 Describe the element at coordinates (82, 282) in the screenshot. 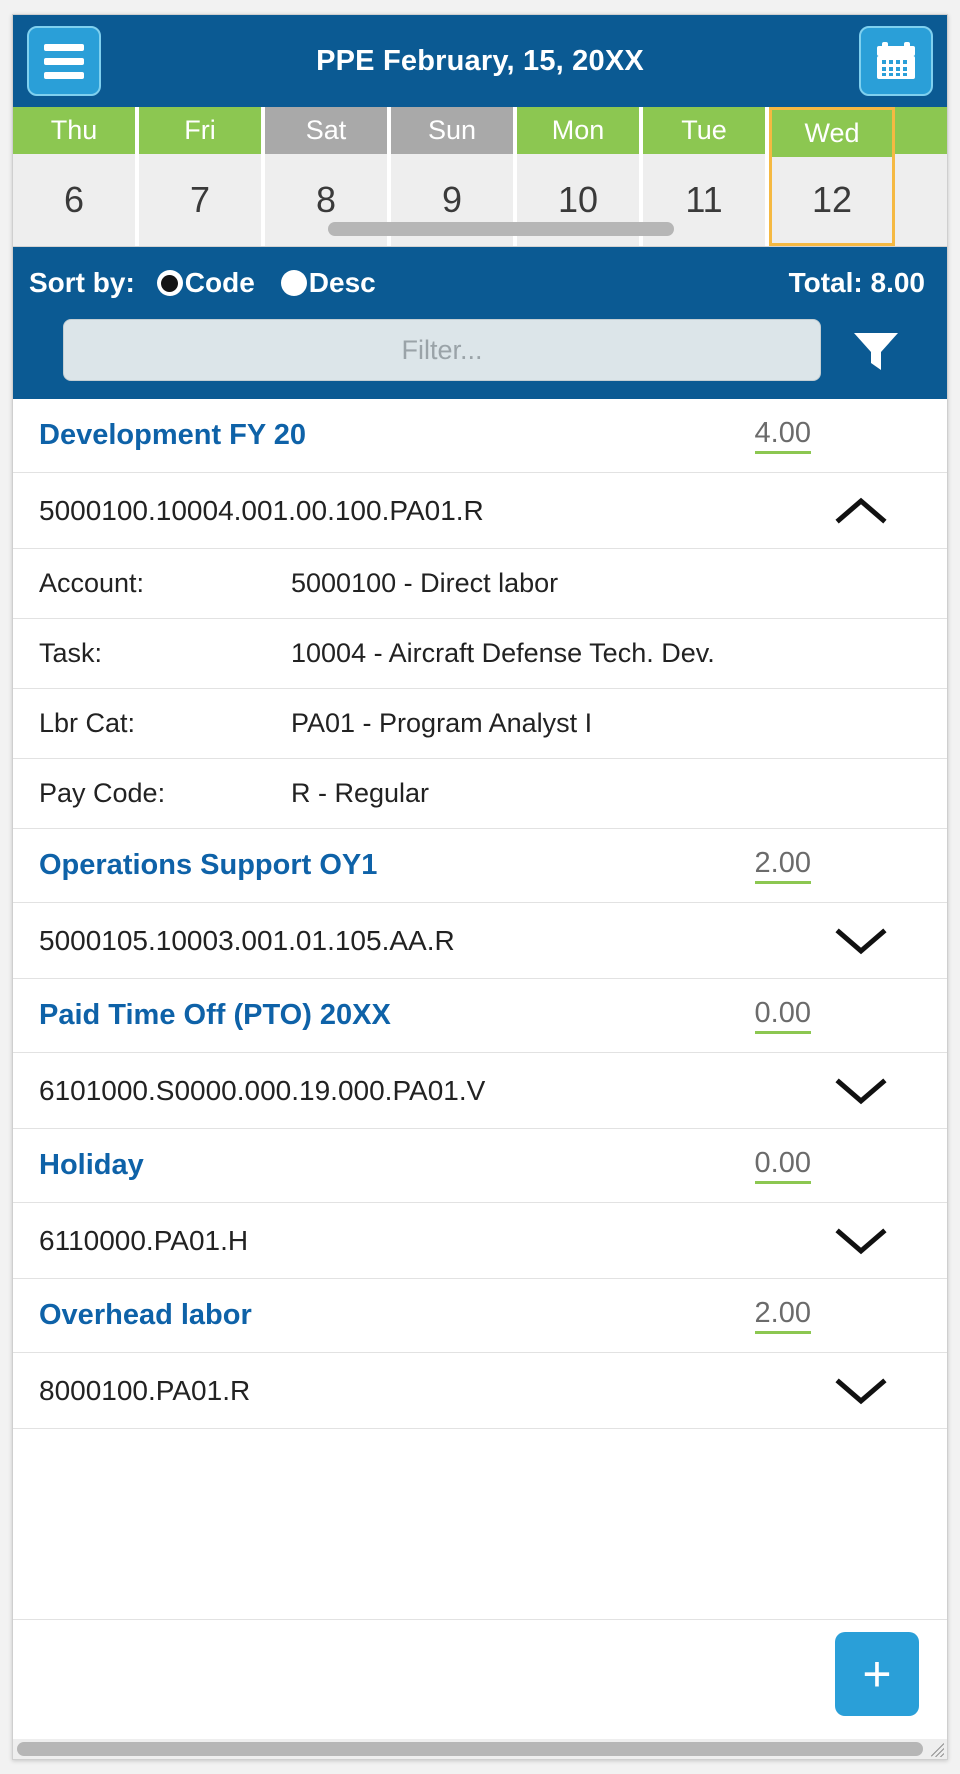

I see `sort-by-label: Sort by:` at that location.